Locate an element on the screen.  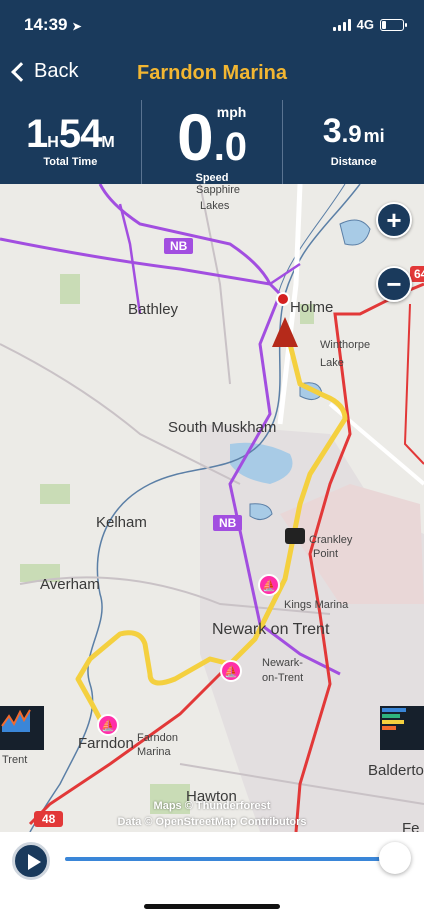
distance-integer: 3 is located at coordinates (332, 131).